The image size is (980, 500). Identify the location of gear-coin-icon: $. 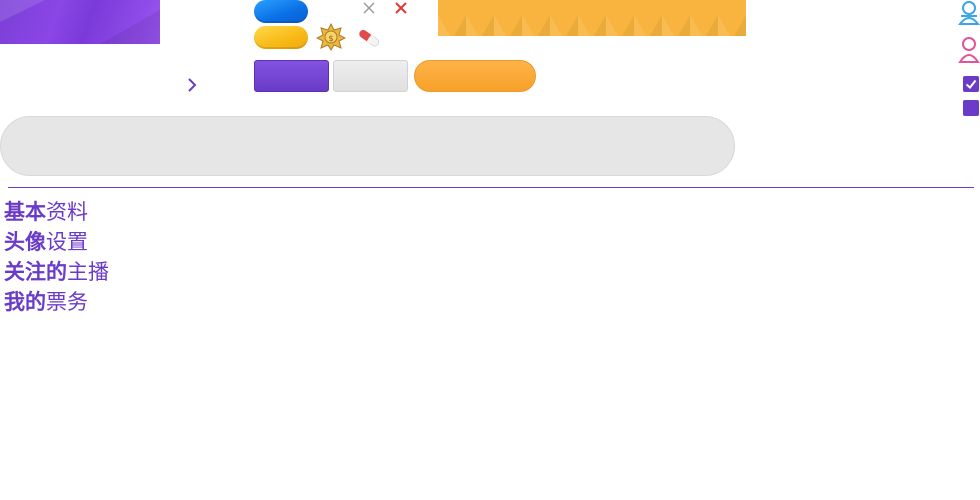
(331, 37).